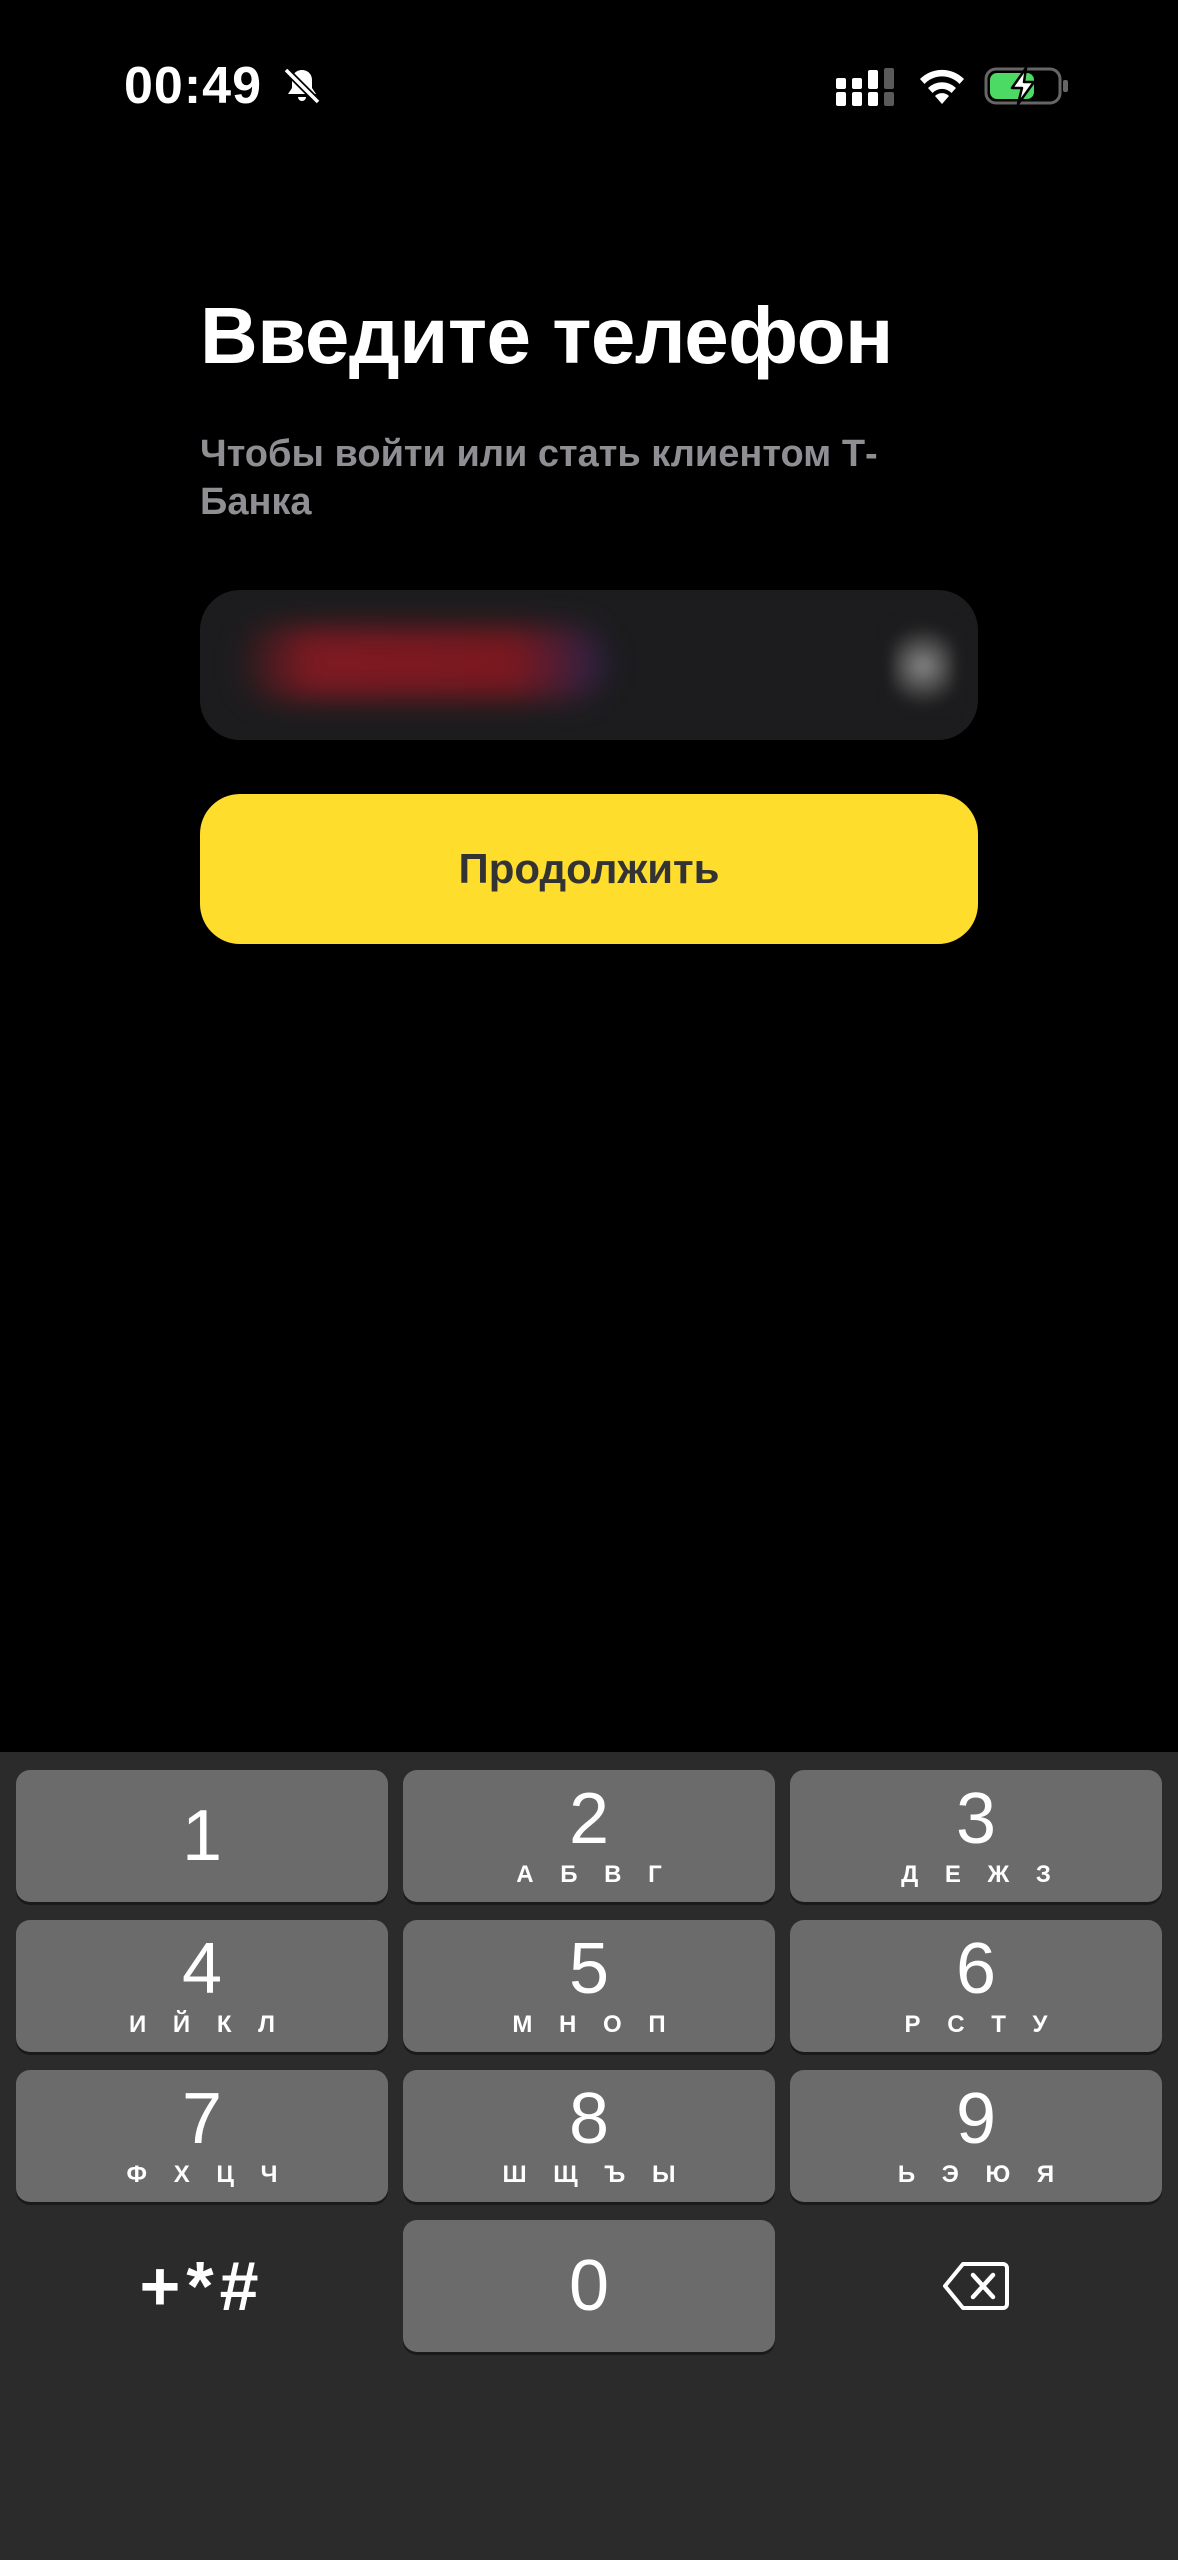 This screenshot has height=2560, width=1178. Describe the element at coordinates (981, 1874) in the screenshot. I see `key-letters: Д Е Ж З` at that location.